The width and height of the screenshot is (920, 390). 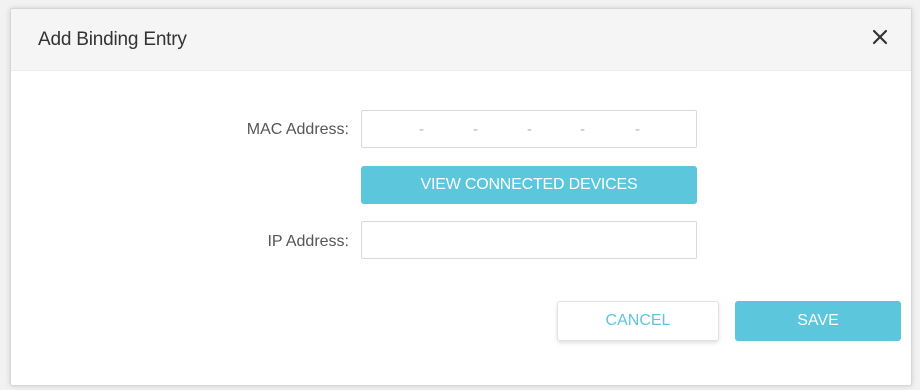 What do you see at coordinates (529, 185) in the screenshot?
I see `view-connected-devices-button: VIEW CONNECTED DEVICES` at bounding box center [529, 185].